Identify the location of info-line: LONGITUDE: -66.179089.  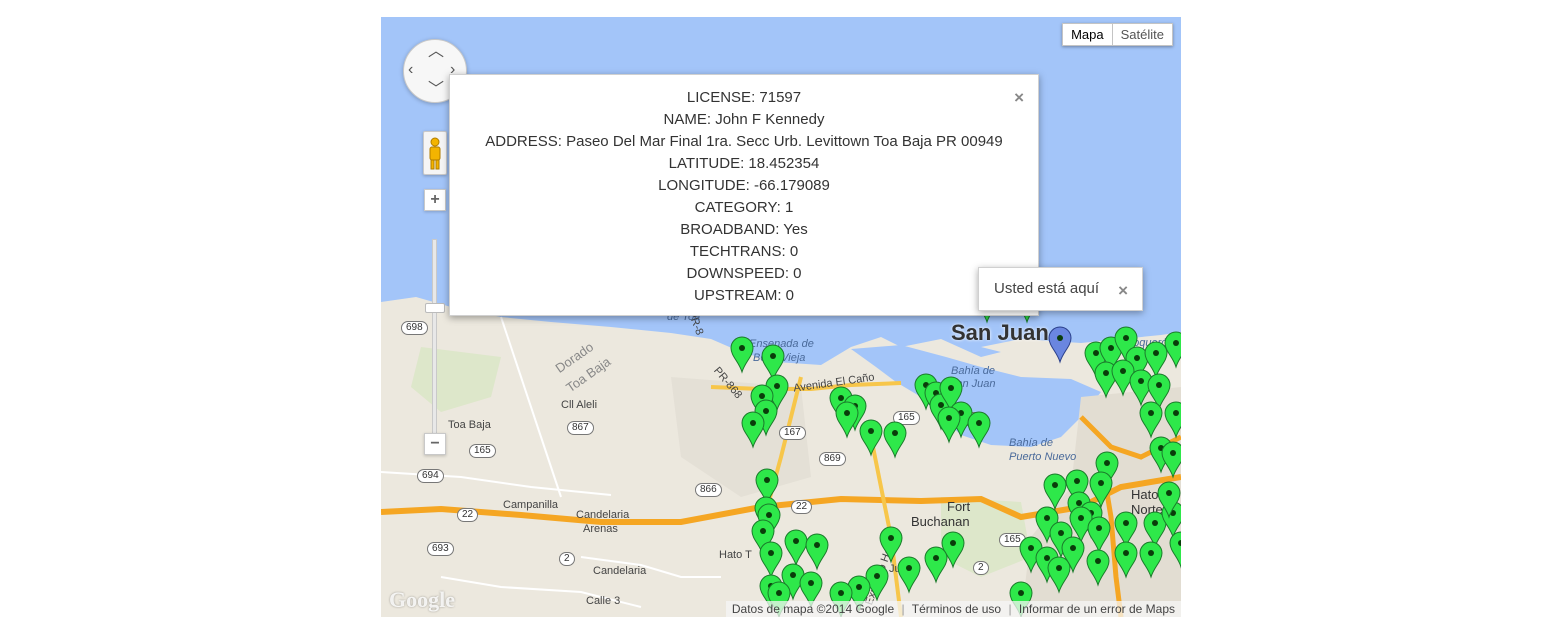
(744, 185).